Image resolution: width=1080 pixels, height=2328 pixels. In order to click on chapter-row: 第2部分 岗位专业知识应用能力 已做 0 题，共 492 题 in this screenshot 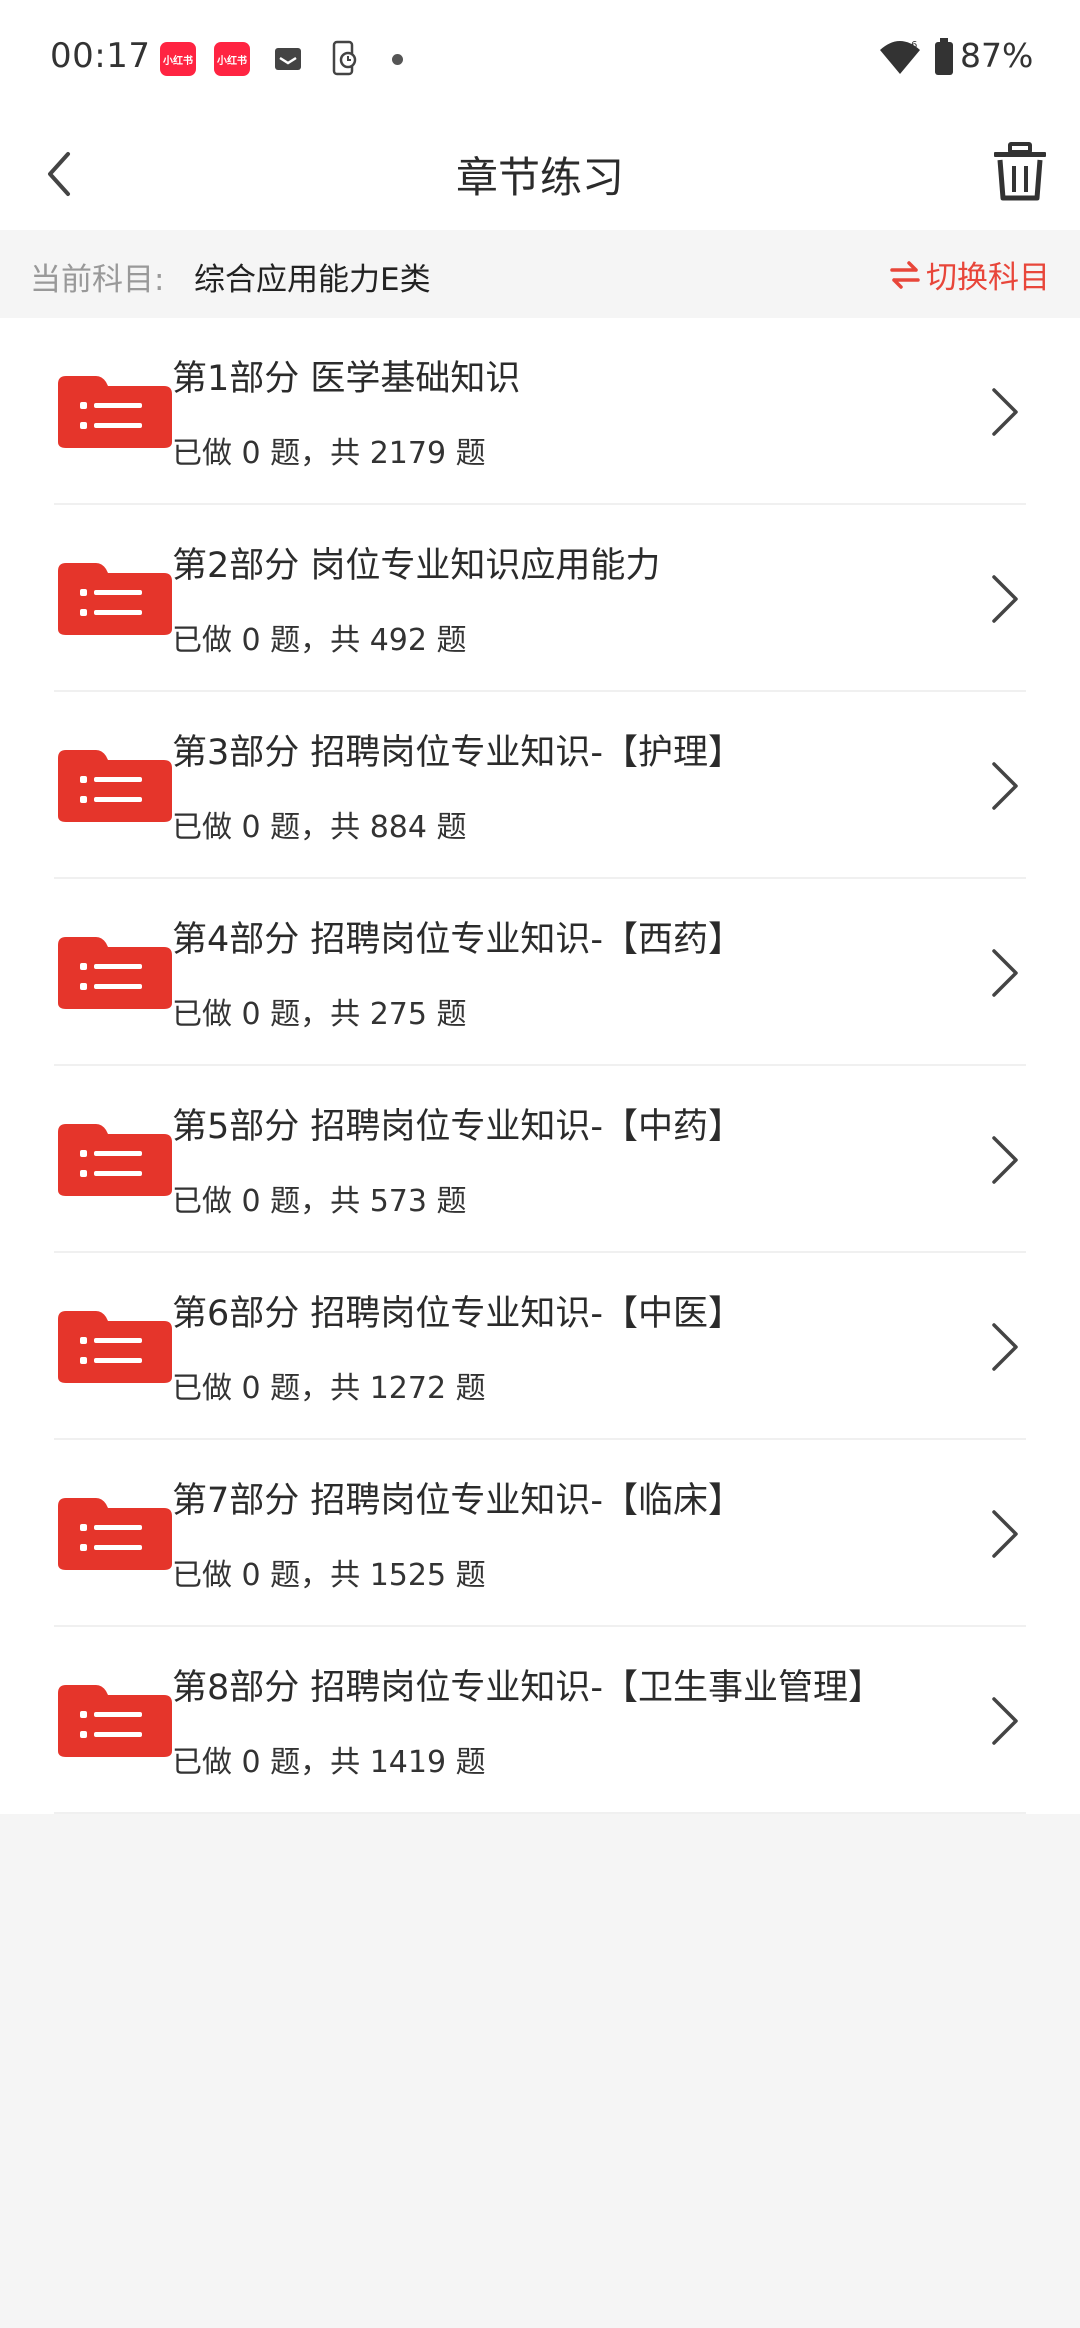, I will do `click(540, 598)`.